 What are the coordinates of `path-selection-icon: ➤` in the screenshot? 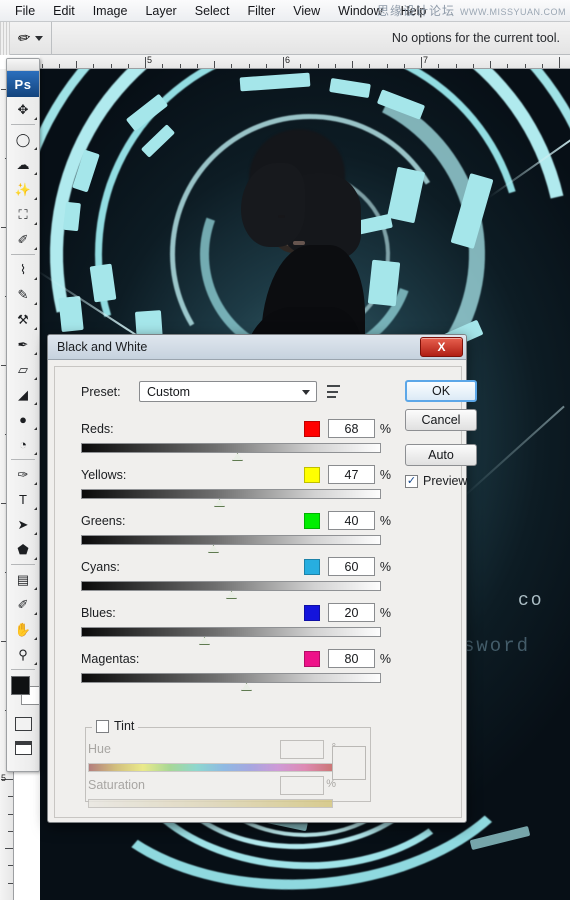 It's located at (23, 524).